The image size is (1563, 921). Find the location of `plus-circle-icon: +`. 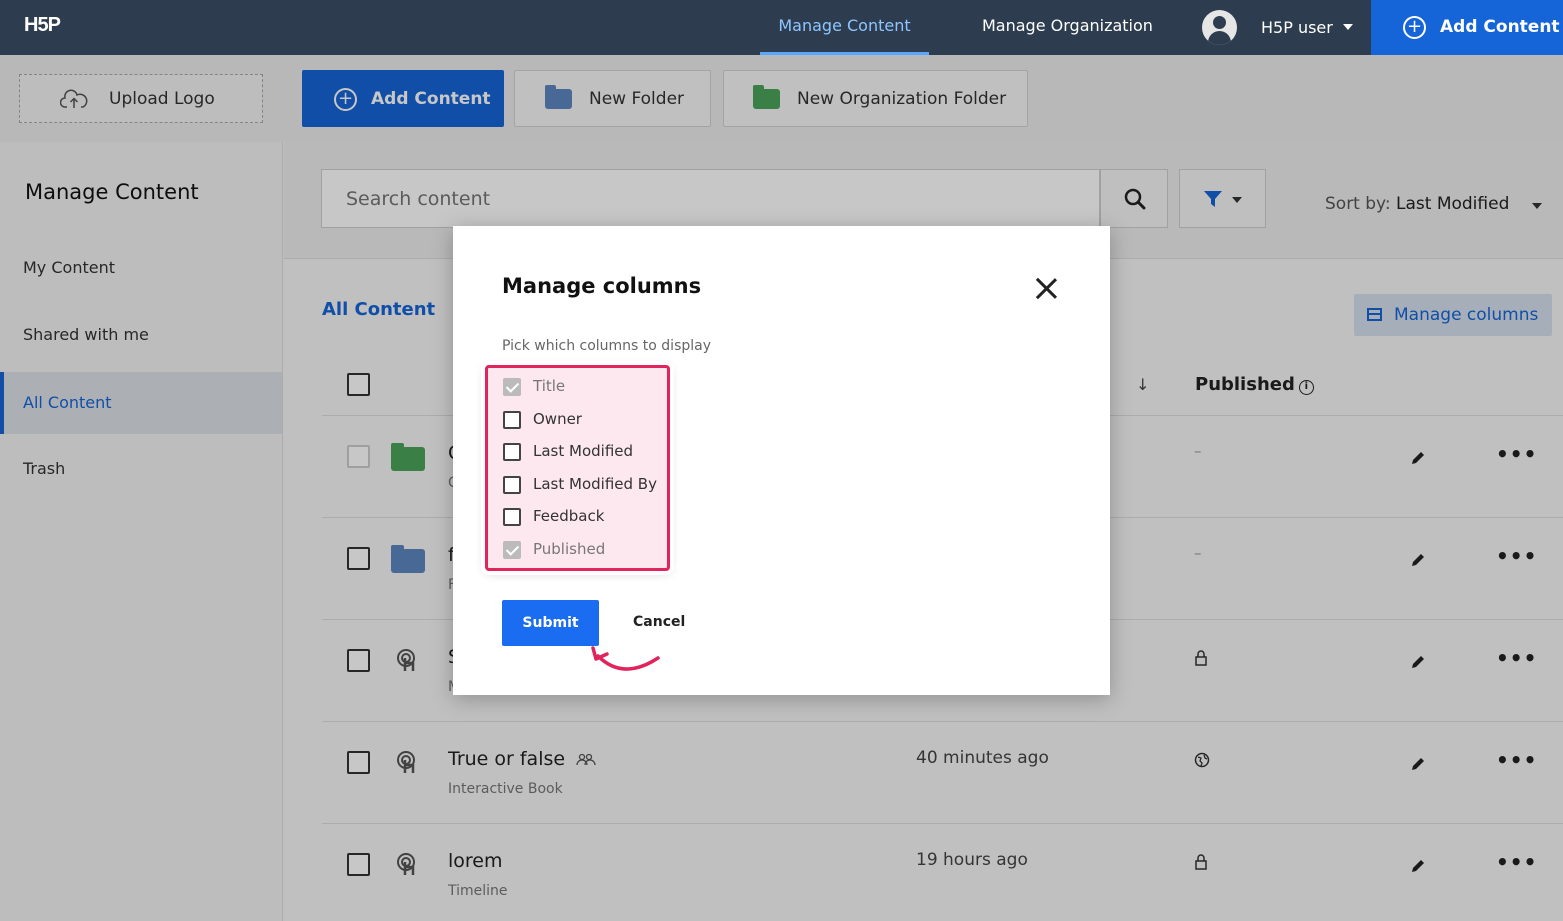

plus-circle-icon: + is located at coordinates (1414, 27).